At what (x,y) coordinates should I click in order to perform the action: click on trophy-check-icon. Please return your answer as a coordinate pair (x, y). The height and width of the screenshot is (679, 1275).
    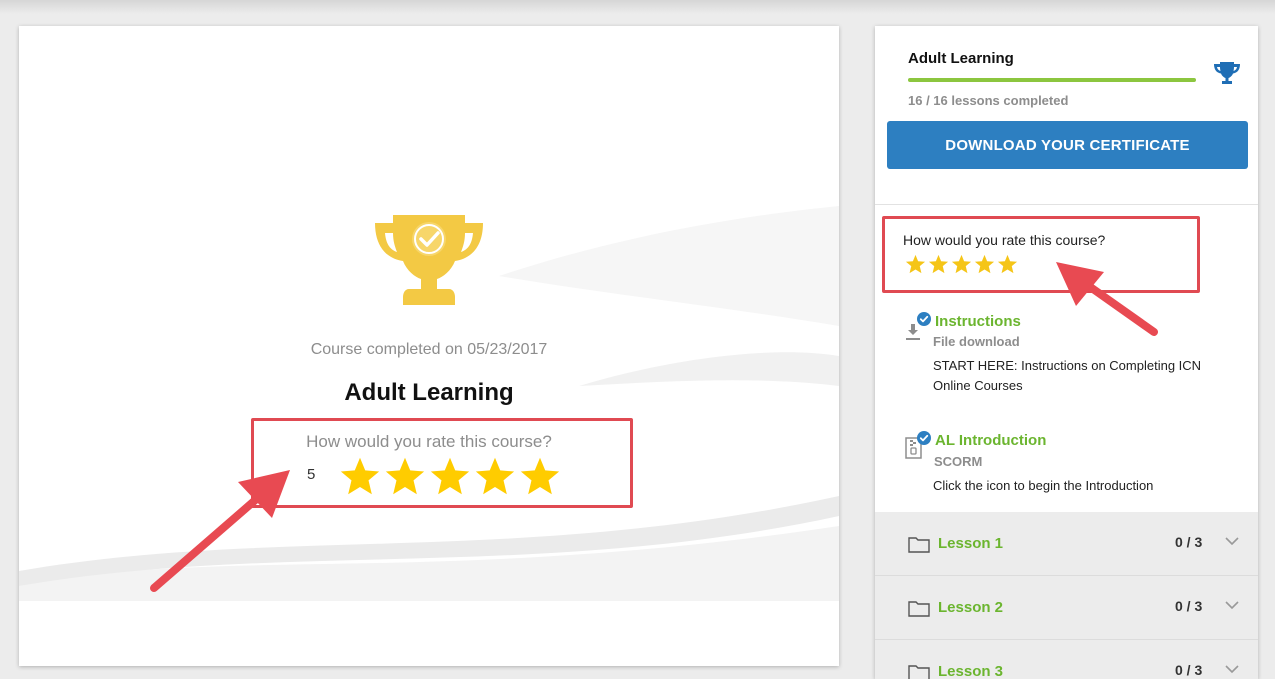
    Looking at the image, I should click on (429, 260).